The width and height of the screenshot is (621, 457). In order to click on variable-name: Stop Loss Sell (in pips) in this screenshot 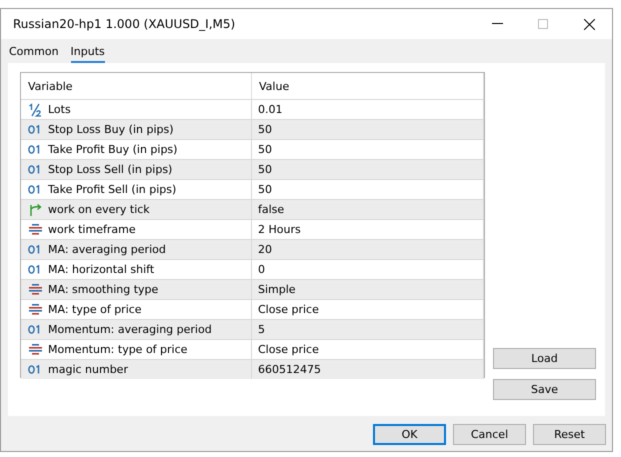, I will do `click(110, 169)`.